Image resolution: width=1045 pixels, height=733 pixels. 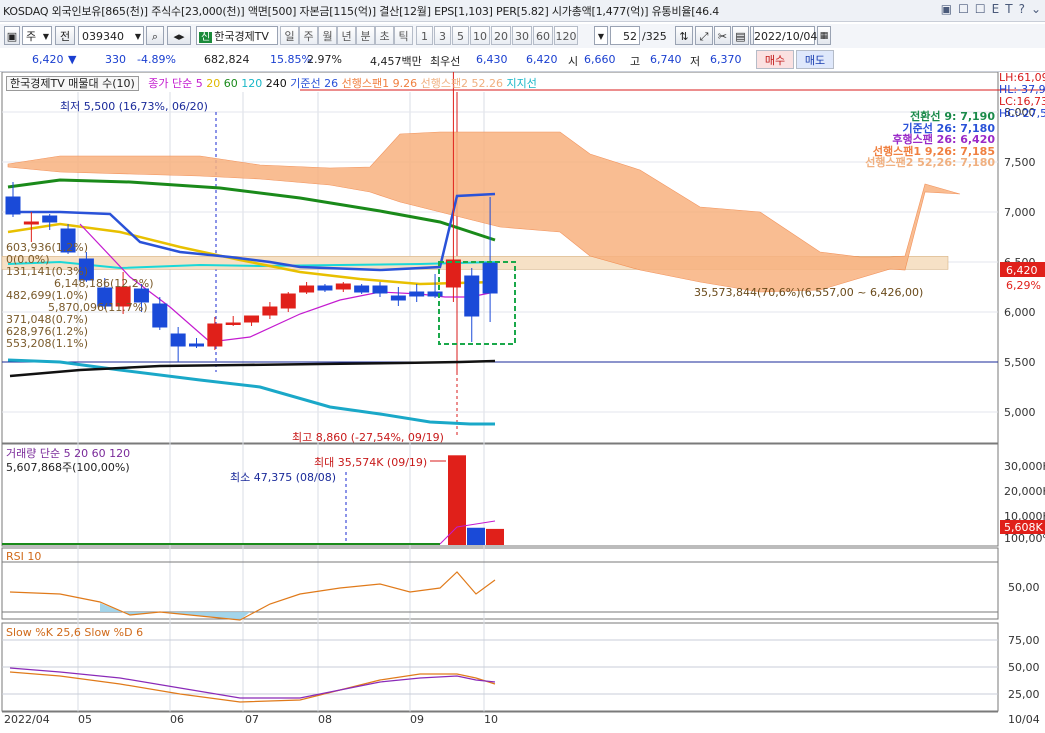 I want to click on interval-60: 60, so click(x=543, y=35).